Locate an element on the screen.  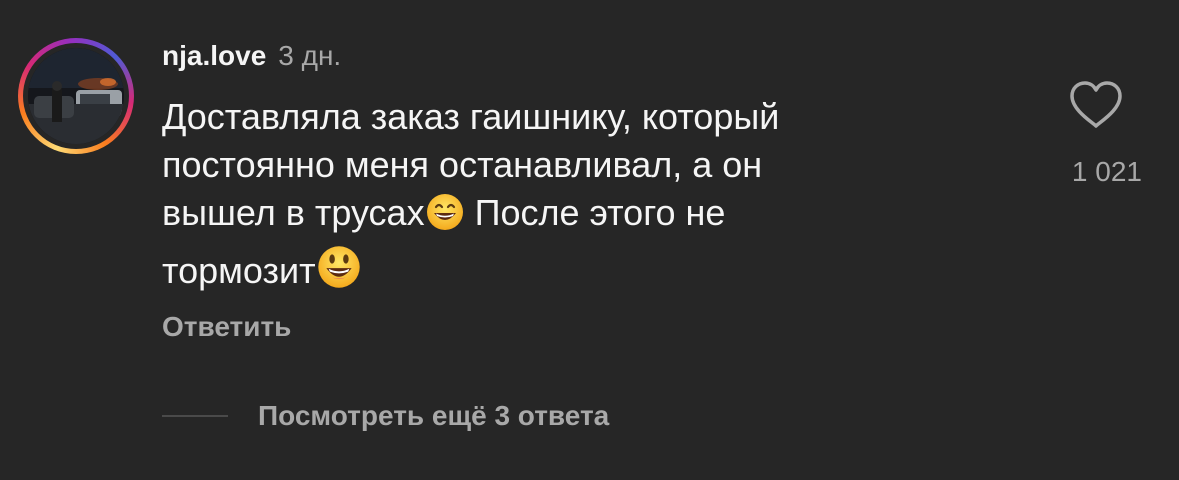
avatar-image is located at coordinates (76, 96).